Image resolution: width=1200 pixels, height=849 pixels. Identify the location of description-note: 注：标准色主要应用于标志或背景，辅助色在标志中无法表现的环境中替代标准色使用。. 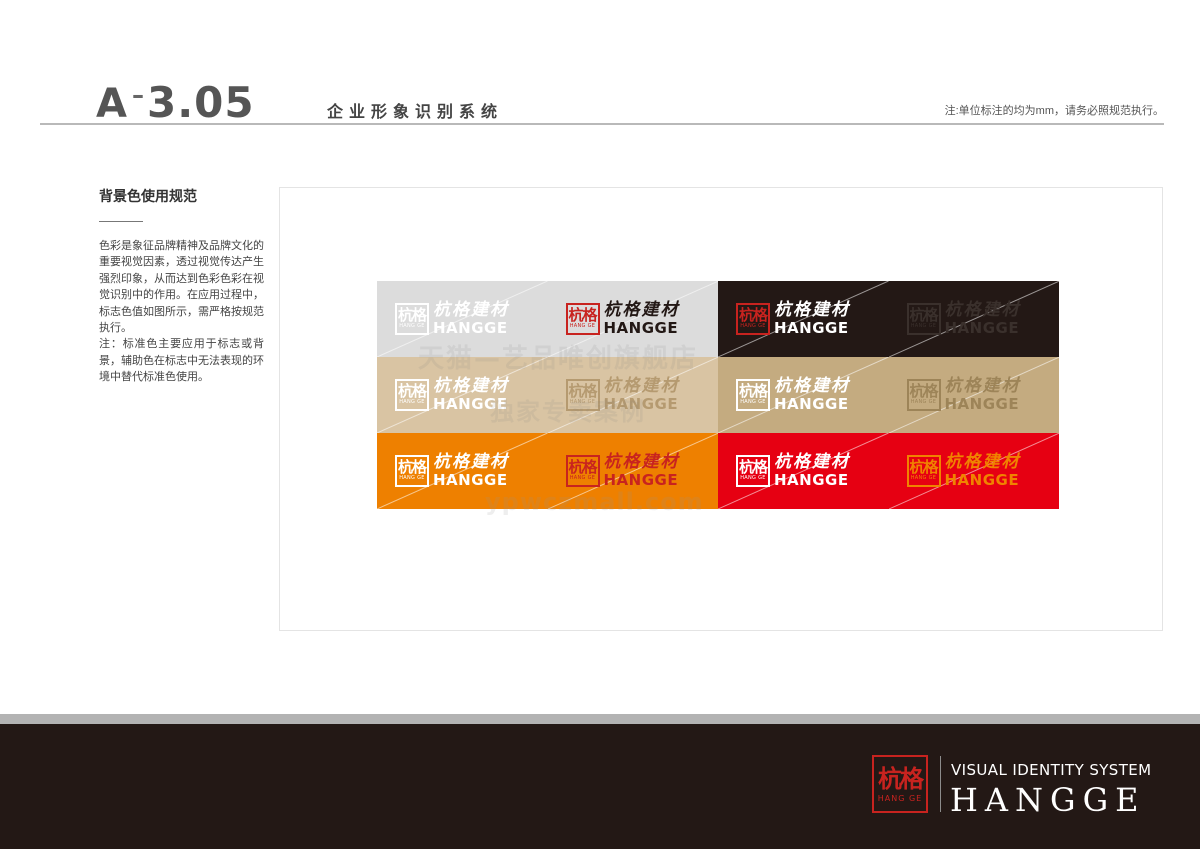
(181, 360).